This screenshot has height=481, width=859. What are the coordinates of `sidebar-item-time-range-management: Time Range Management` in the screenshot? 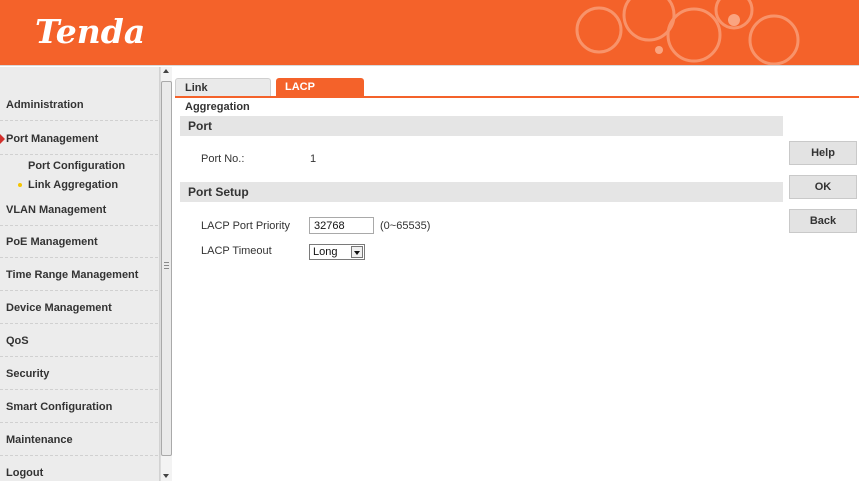 It's located at (79, 275).